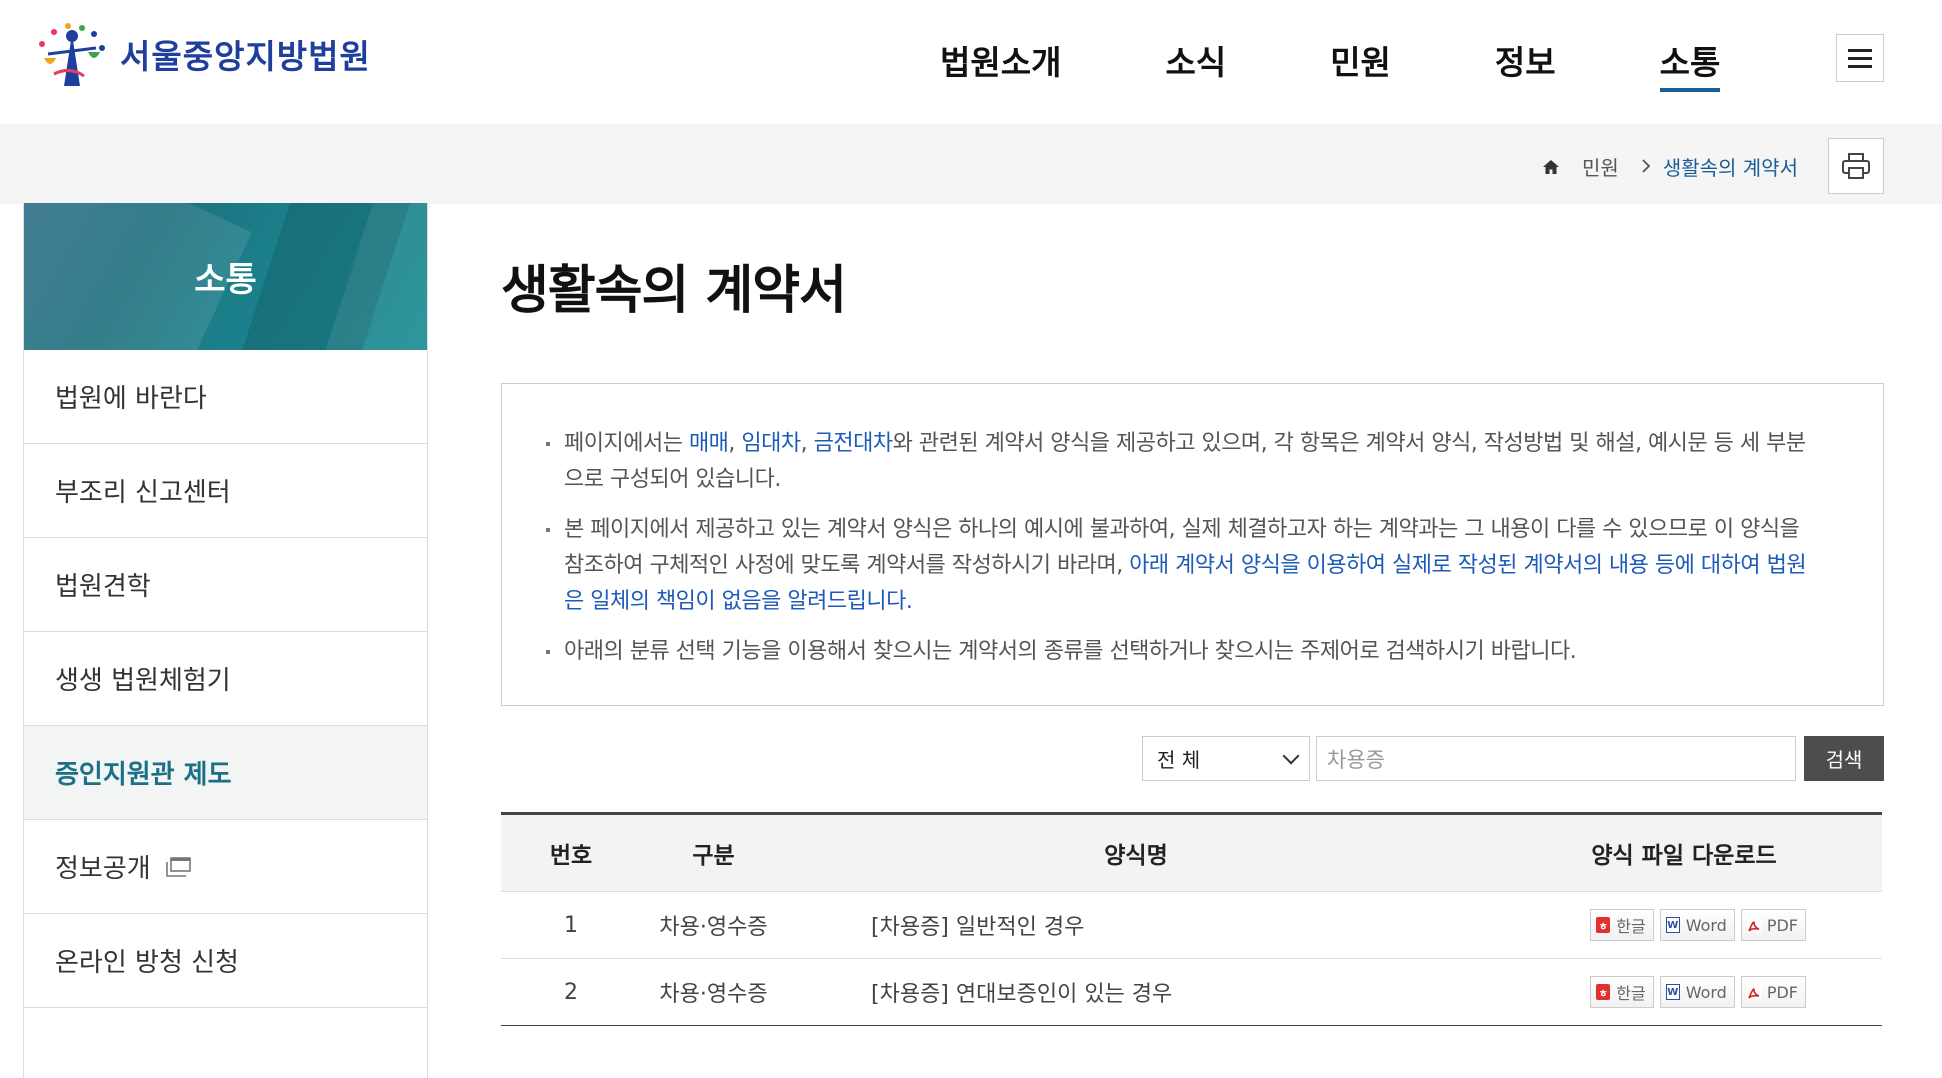 The width and height of the screenshot is (1942, 1078). Describe the element at coordinates (225, 867) in the screenshot. I see `sidebar-item-info-disclosure: 정보공개` at that location.